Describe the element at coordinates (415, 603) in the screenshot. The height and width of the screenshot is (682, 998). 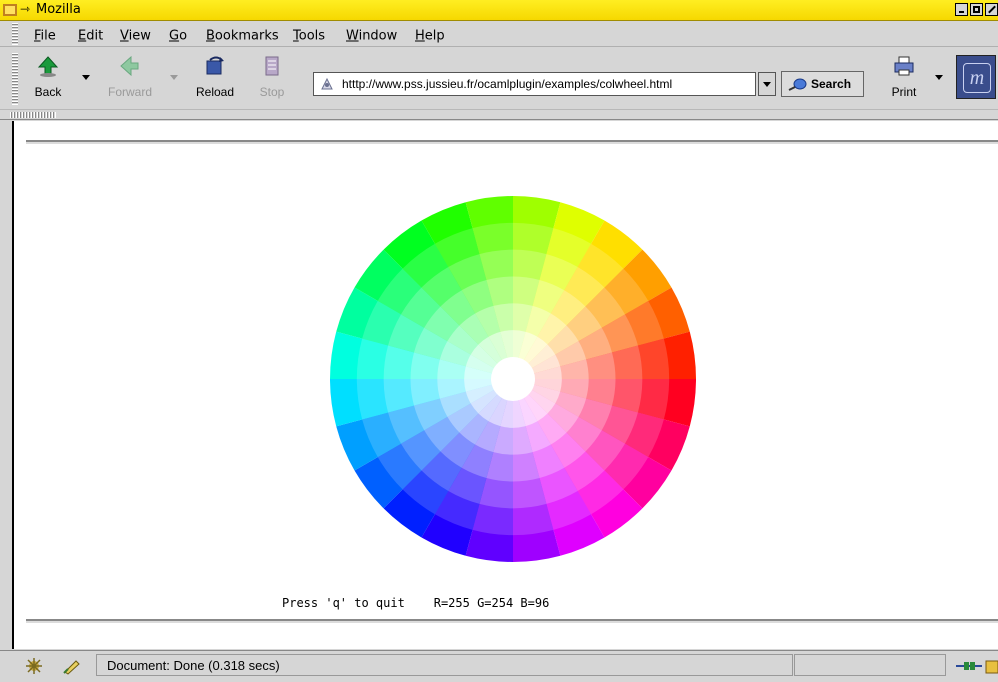
I see `plugin-status-line: Press 'q' to quit R=255 G=254 B=96` at that location.